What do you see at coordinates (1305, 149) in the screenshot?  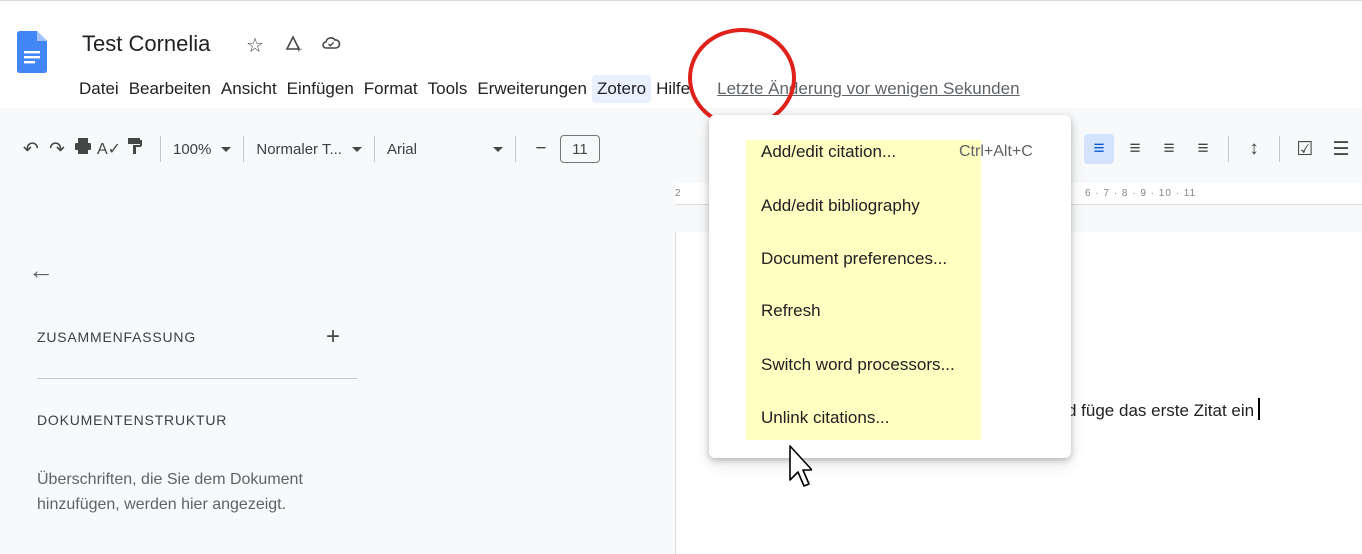 I see `checklist-icon: ☑` at bounding box center [1305, 149].